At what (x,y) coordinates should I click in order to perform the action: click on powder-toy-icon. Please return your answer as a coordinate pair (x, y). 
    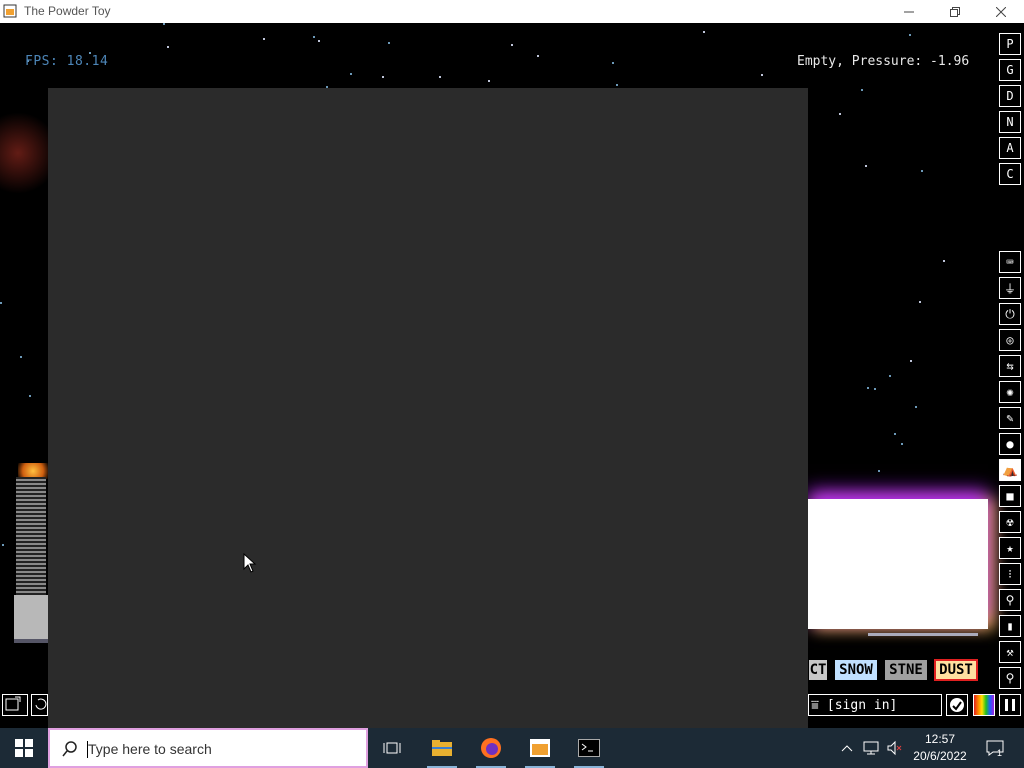
    Looking at the image, I should click on (540, 748).